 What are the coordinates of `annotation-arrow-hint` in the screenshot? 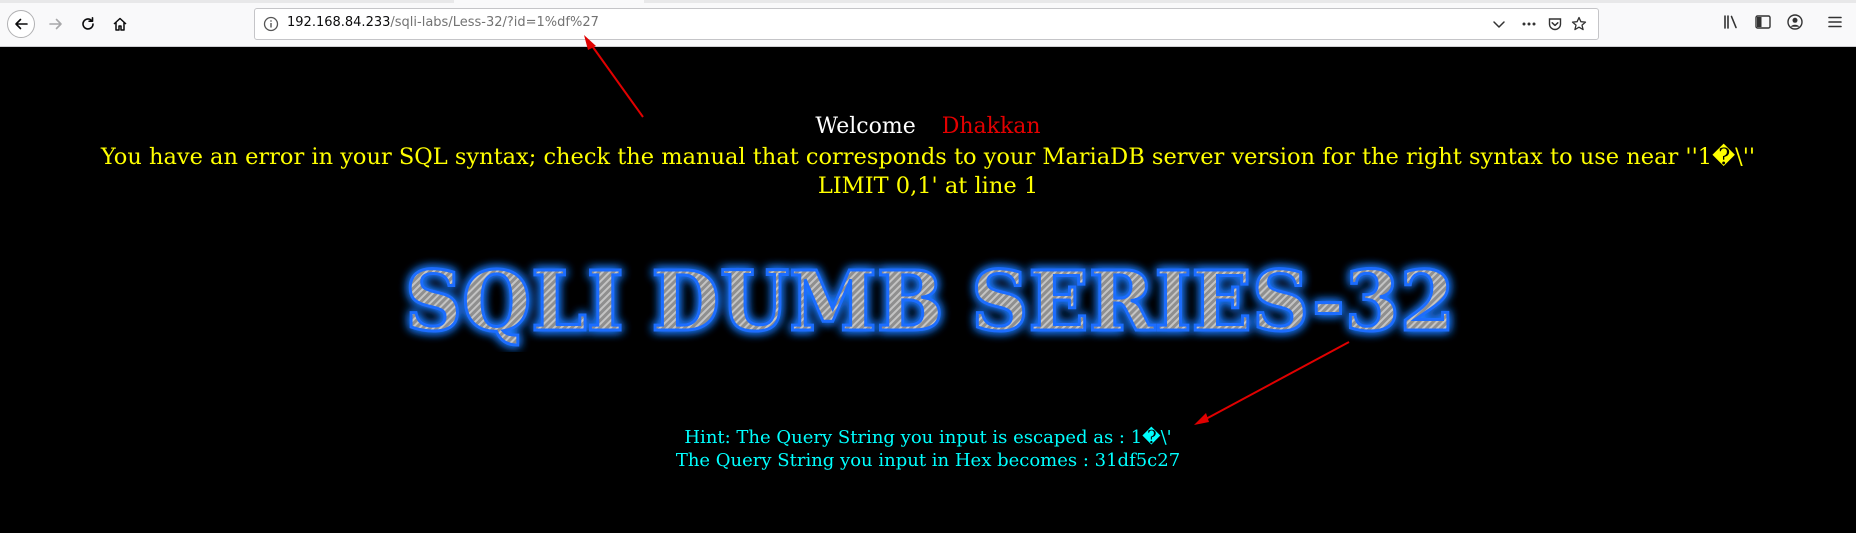 It's located at (1272, 383).